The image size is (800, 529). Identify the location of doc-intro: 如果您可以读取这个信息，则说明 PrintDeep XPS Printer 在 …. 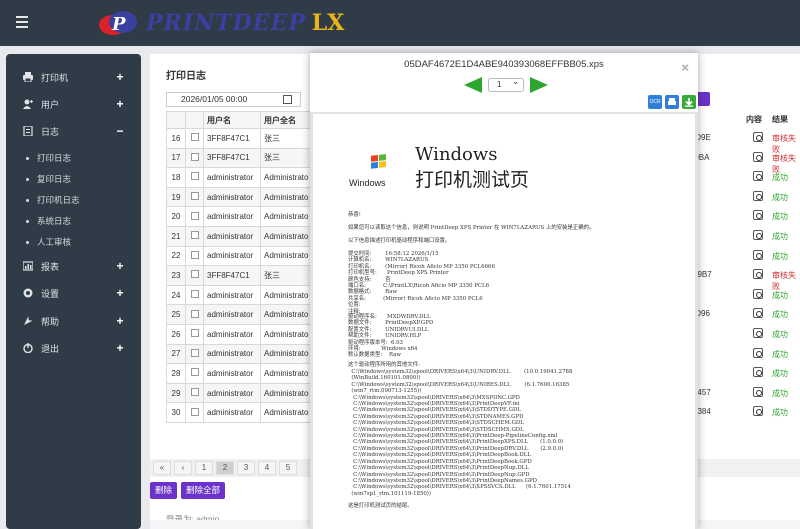
(471, 228).